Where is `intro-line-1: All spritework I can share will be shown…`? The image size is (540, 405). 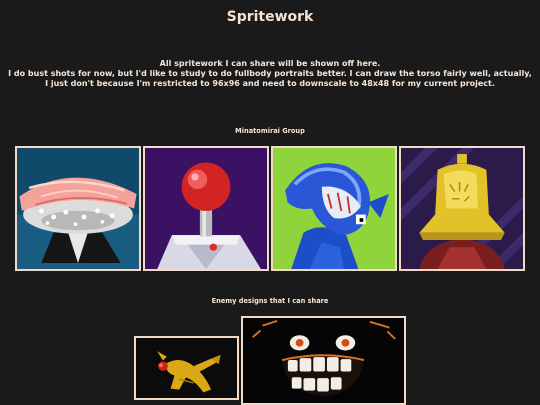 intro-line-1: All spritework I can share will be shown… is located at coordinates (270, 63).